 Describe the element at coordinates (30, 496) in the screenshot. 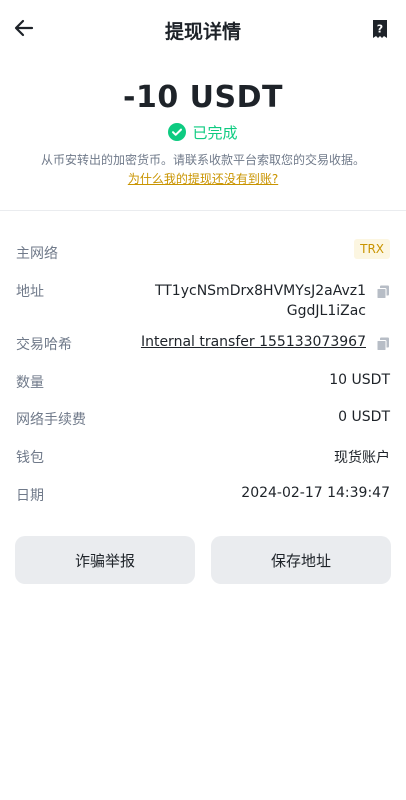

I see `date-label: 日期` at that location.